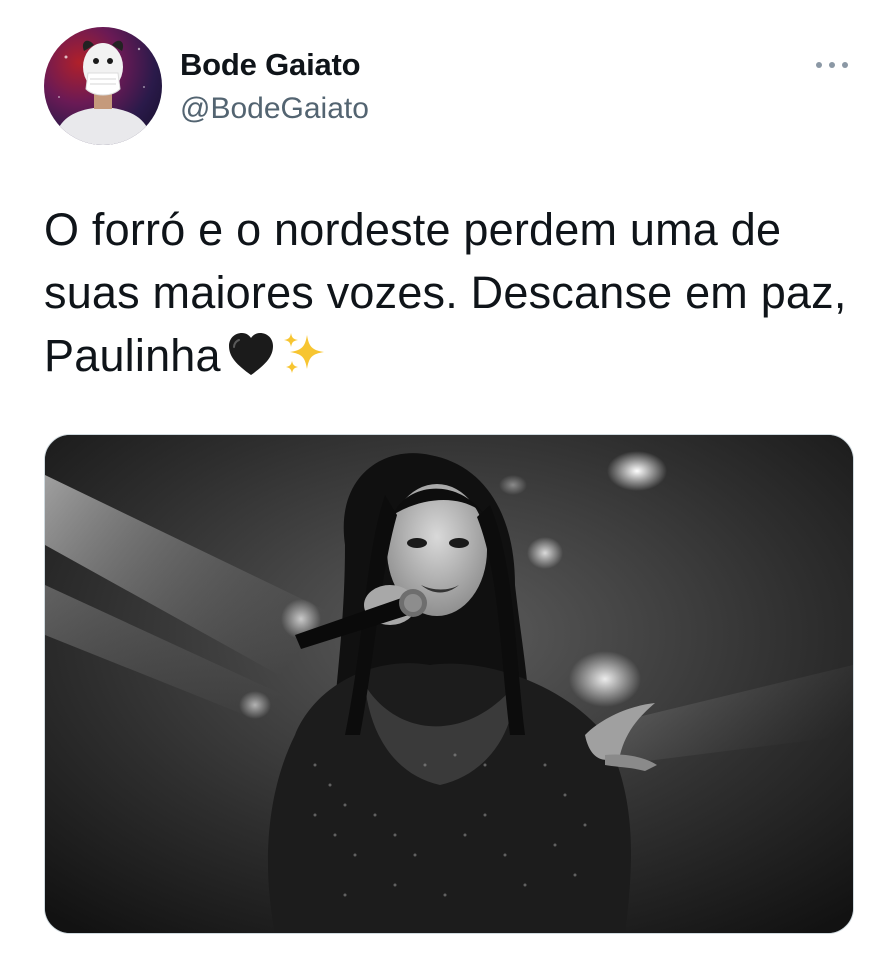 The image size is (896, 971). What do you see at coordinates (274, 109) in the screenshot?
I see `author-handle: @BodeGaiato` at bounding box center [274, 109].